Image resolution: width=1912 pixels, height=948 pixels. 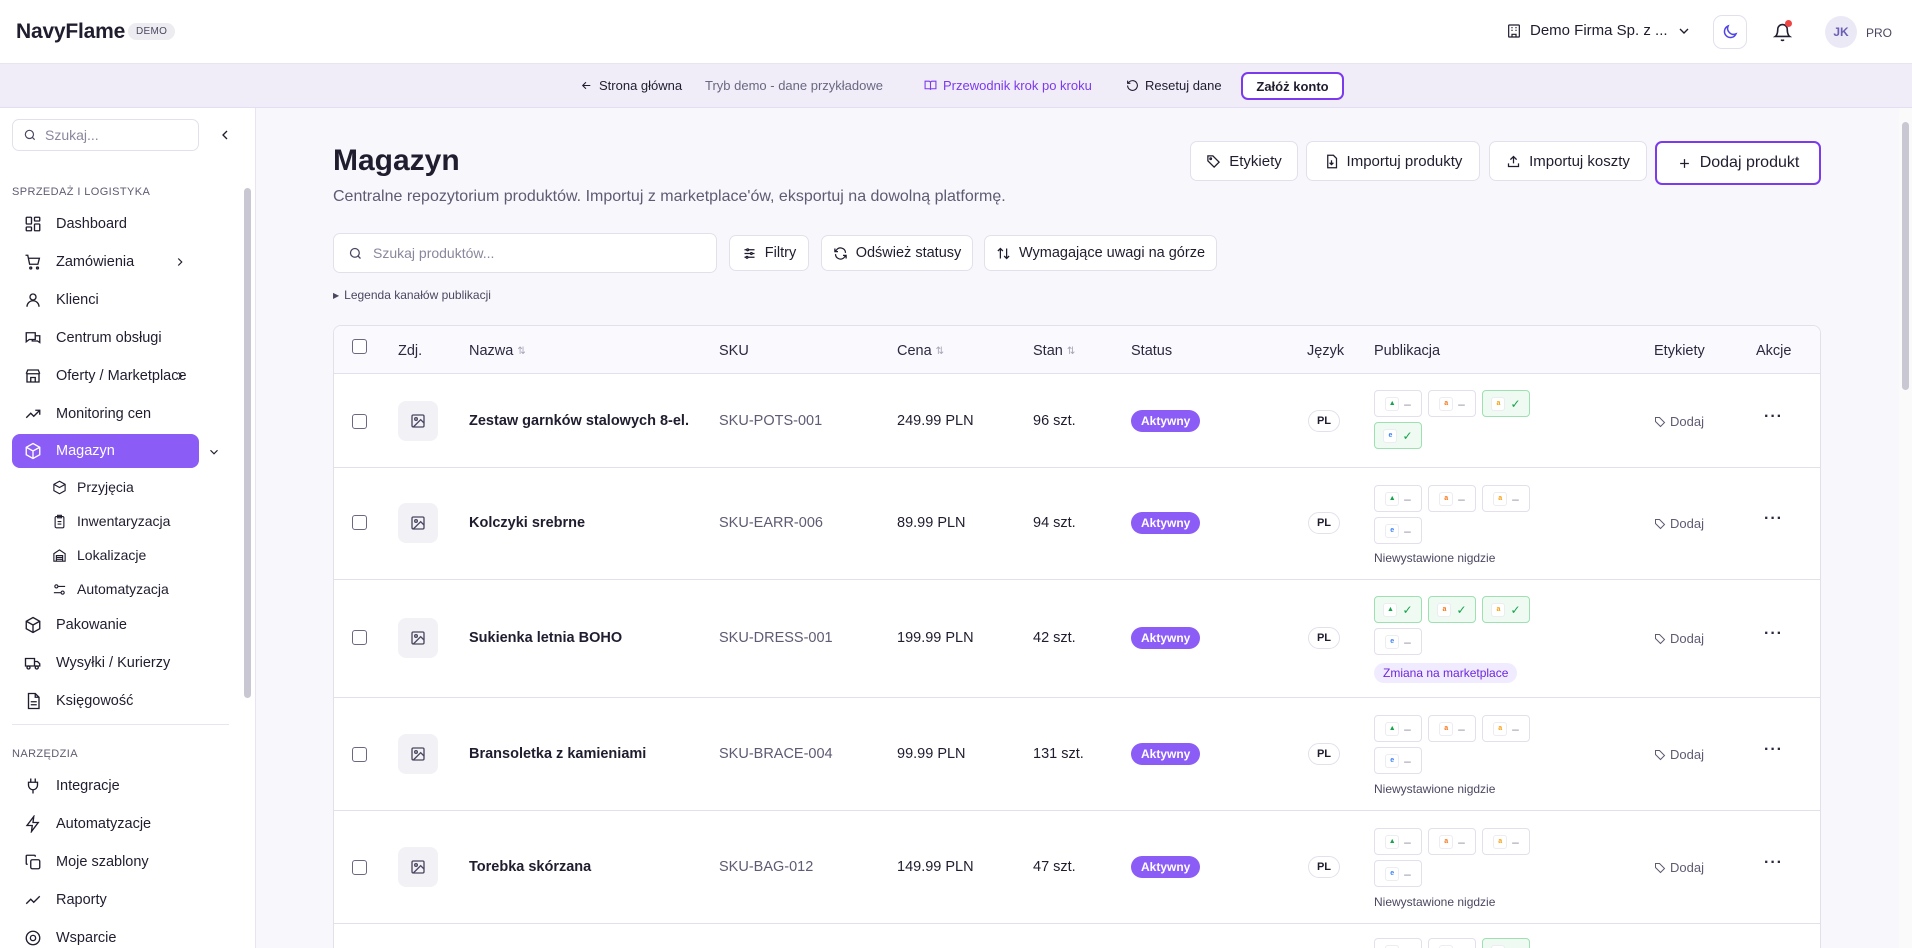 I want to click on table-row: ▲– a– a✓, so click(x=1077, y=936).